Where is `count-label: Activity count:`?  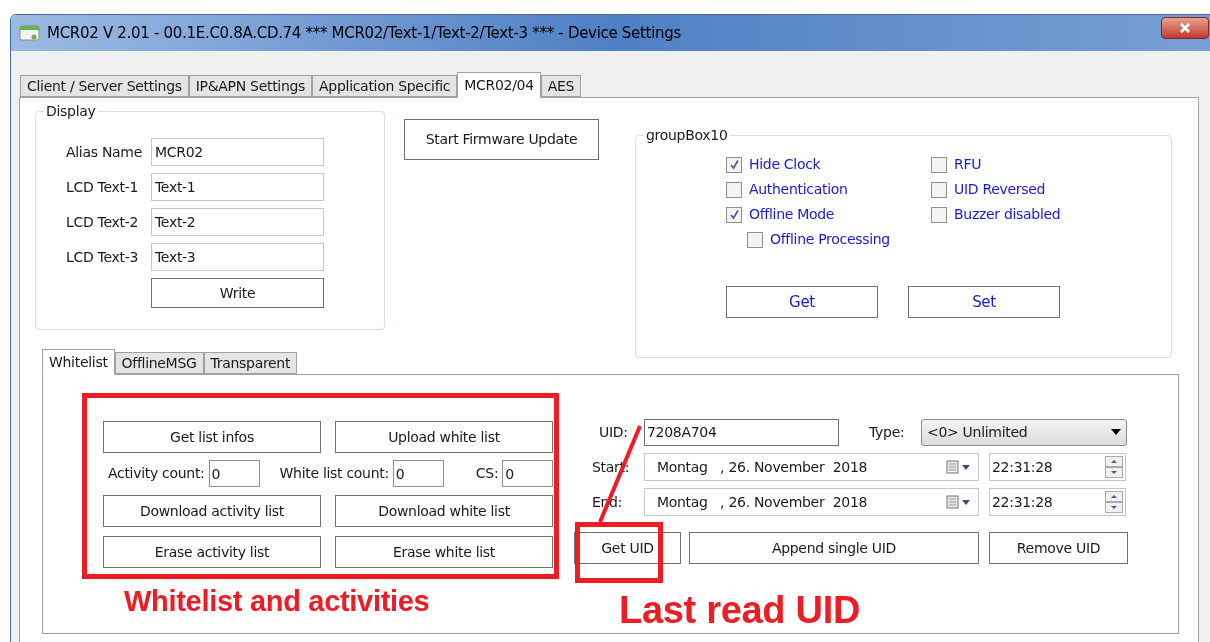 count-label: Activity count: is located at coordinates (156, 473).